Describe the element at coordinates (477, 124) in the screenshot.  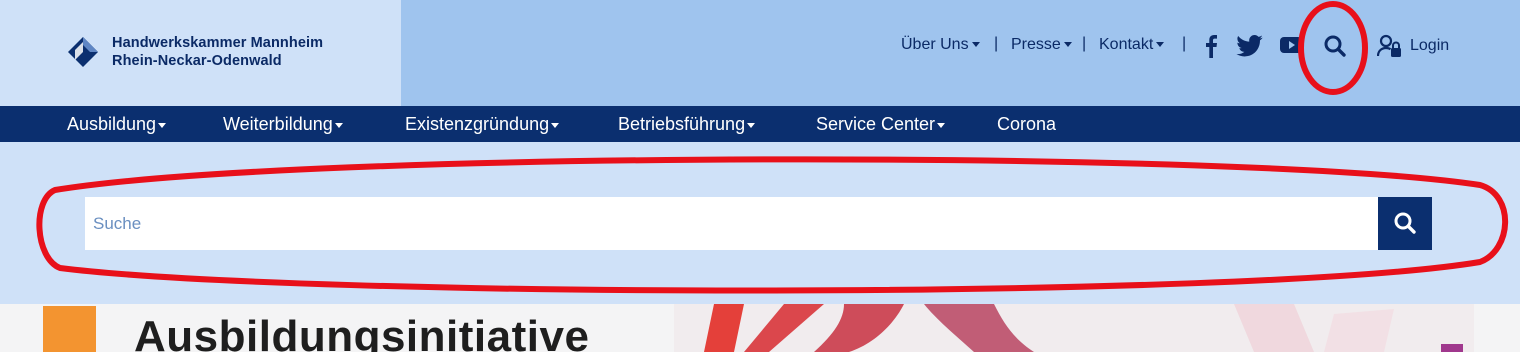
I see `nav-item-label: Existenzgründung` at that location.